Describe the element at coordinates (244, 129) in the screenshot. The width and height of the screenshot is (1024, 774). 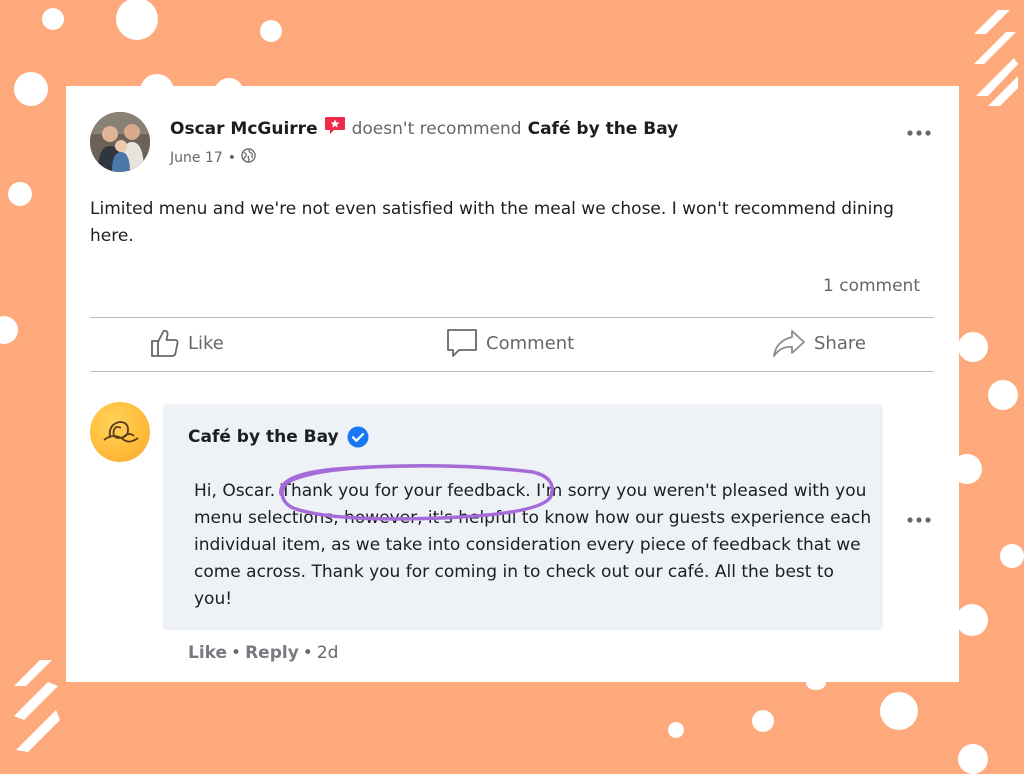
I see `author-name: Oscar McGuirre` at that location.